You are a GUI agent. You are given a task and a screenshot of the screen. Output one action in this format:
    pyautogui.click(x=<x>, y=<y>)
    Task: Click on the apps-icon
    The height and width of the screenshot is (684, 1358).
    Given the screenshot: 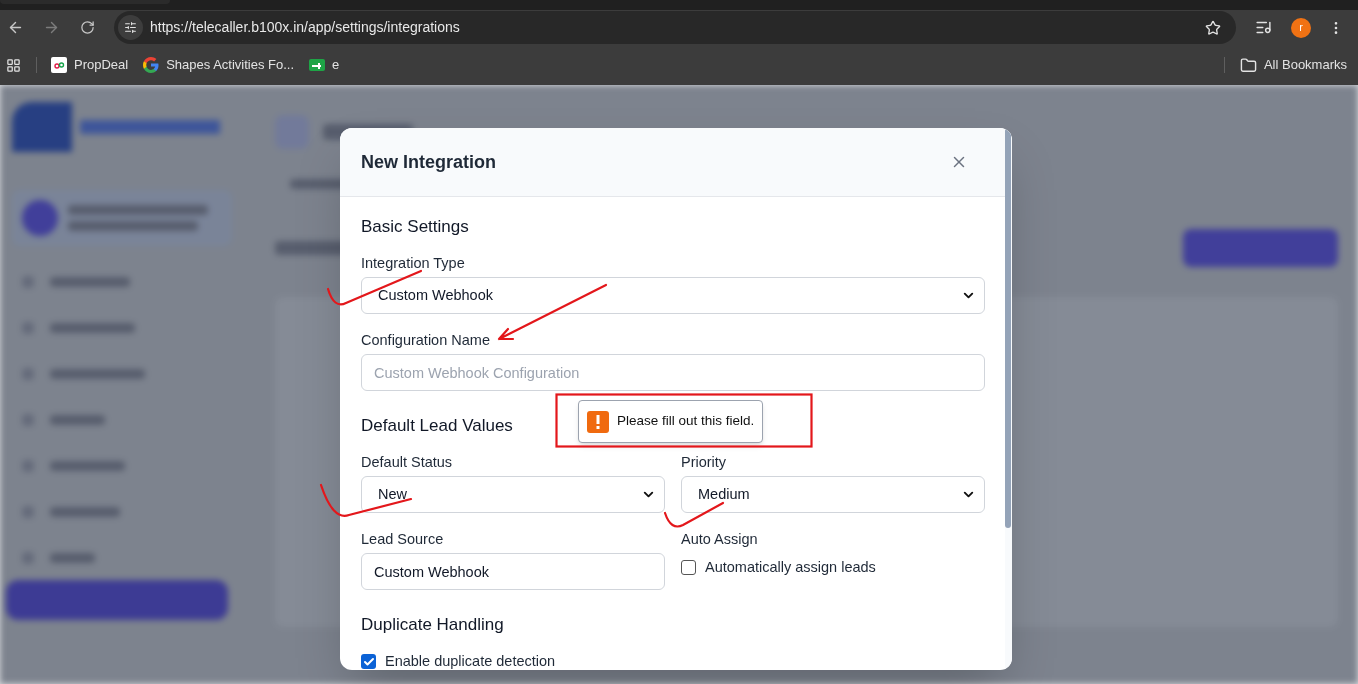 What is the action you would take?
    pyautogui.click(x=13, y=65)
    